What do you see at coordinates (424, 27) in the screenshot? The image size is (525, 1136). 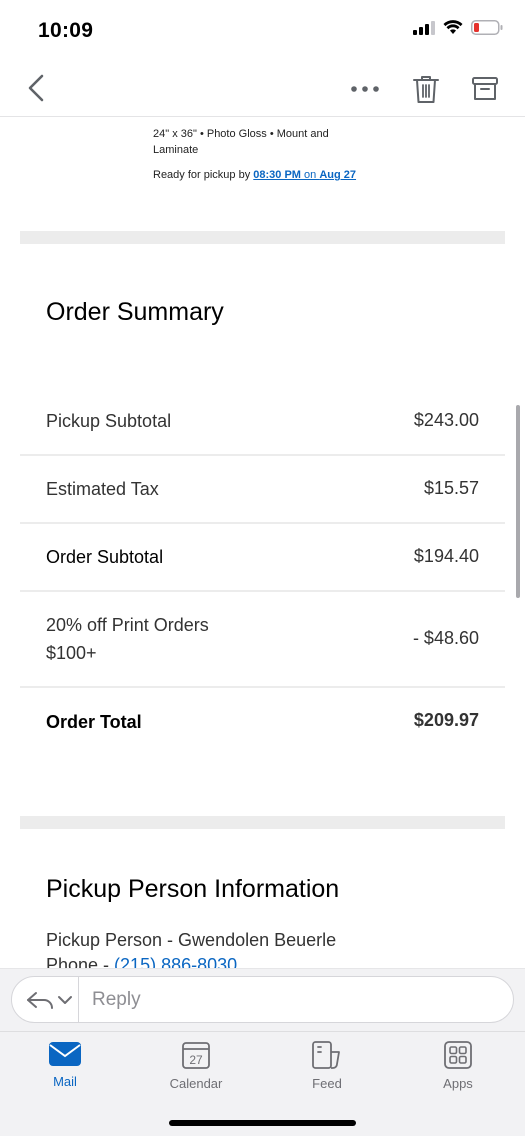 I see `cellular-signal-icon` at bounding box center [424, 27].